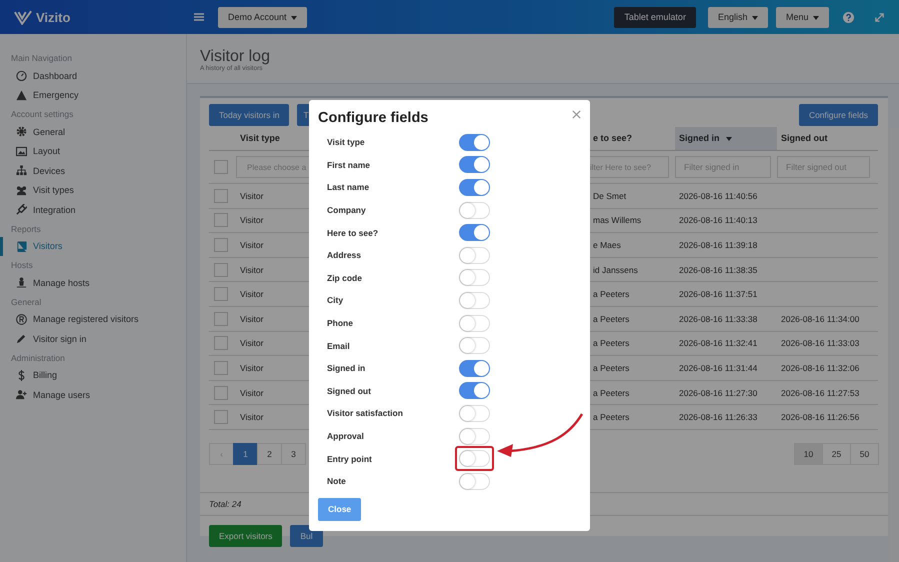  What do you see at coordinates (93, 375) in the screenshot?
I see `sidebar-item: Billing` at bounding box center [93, 375].